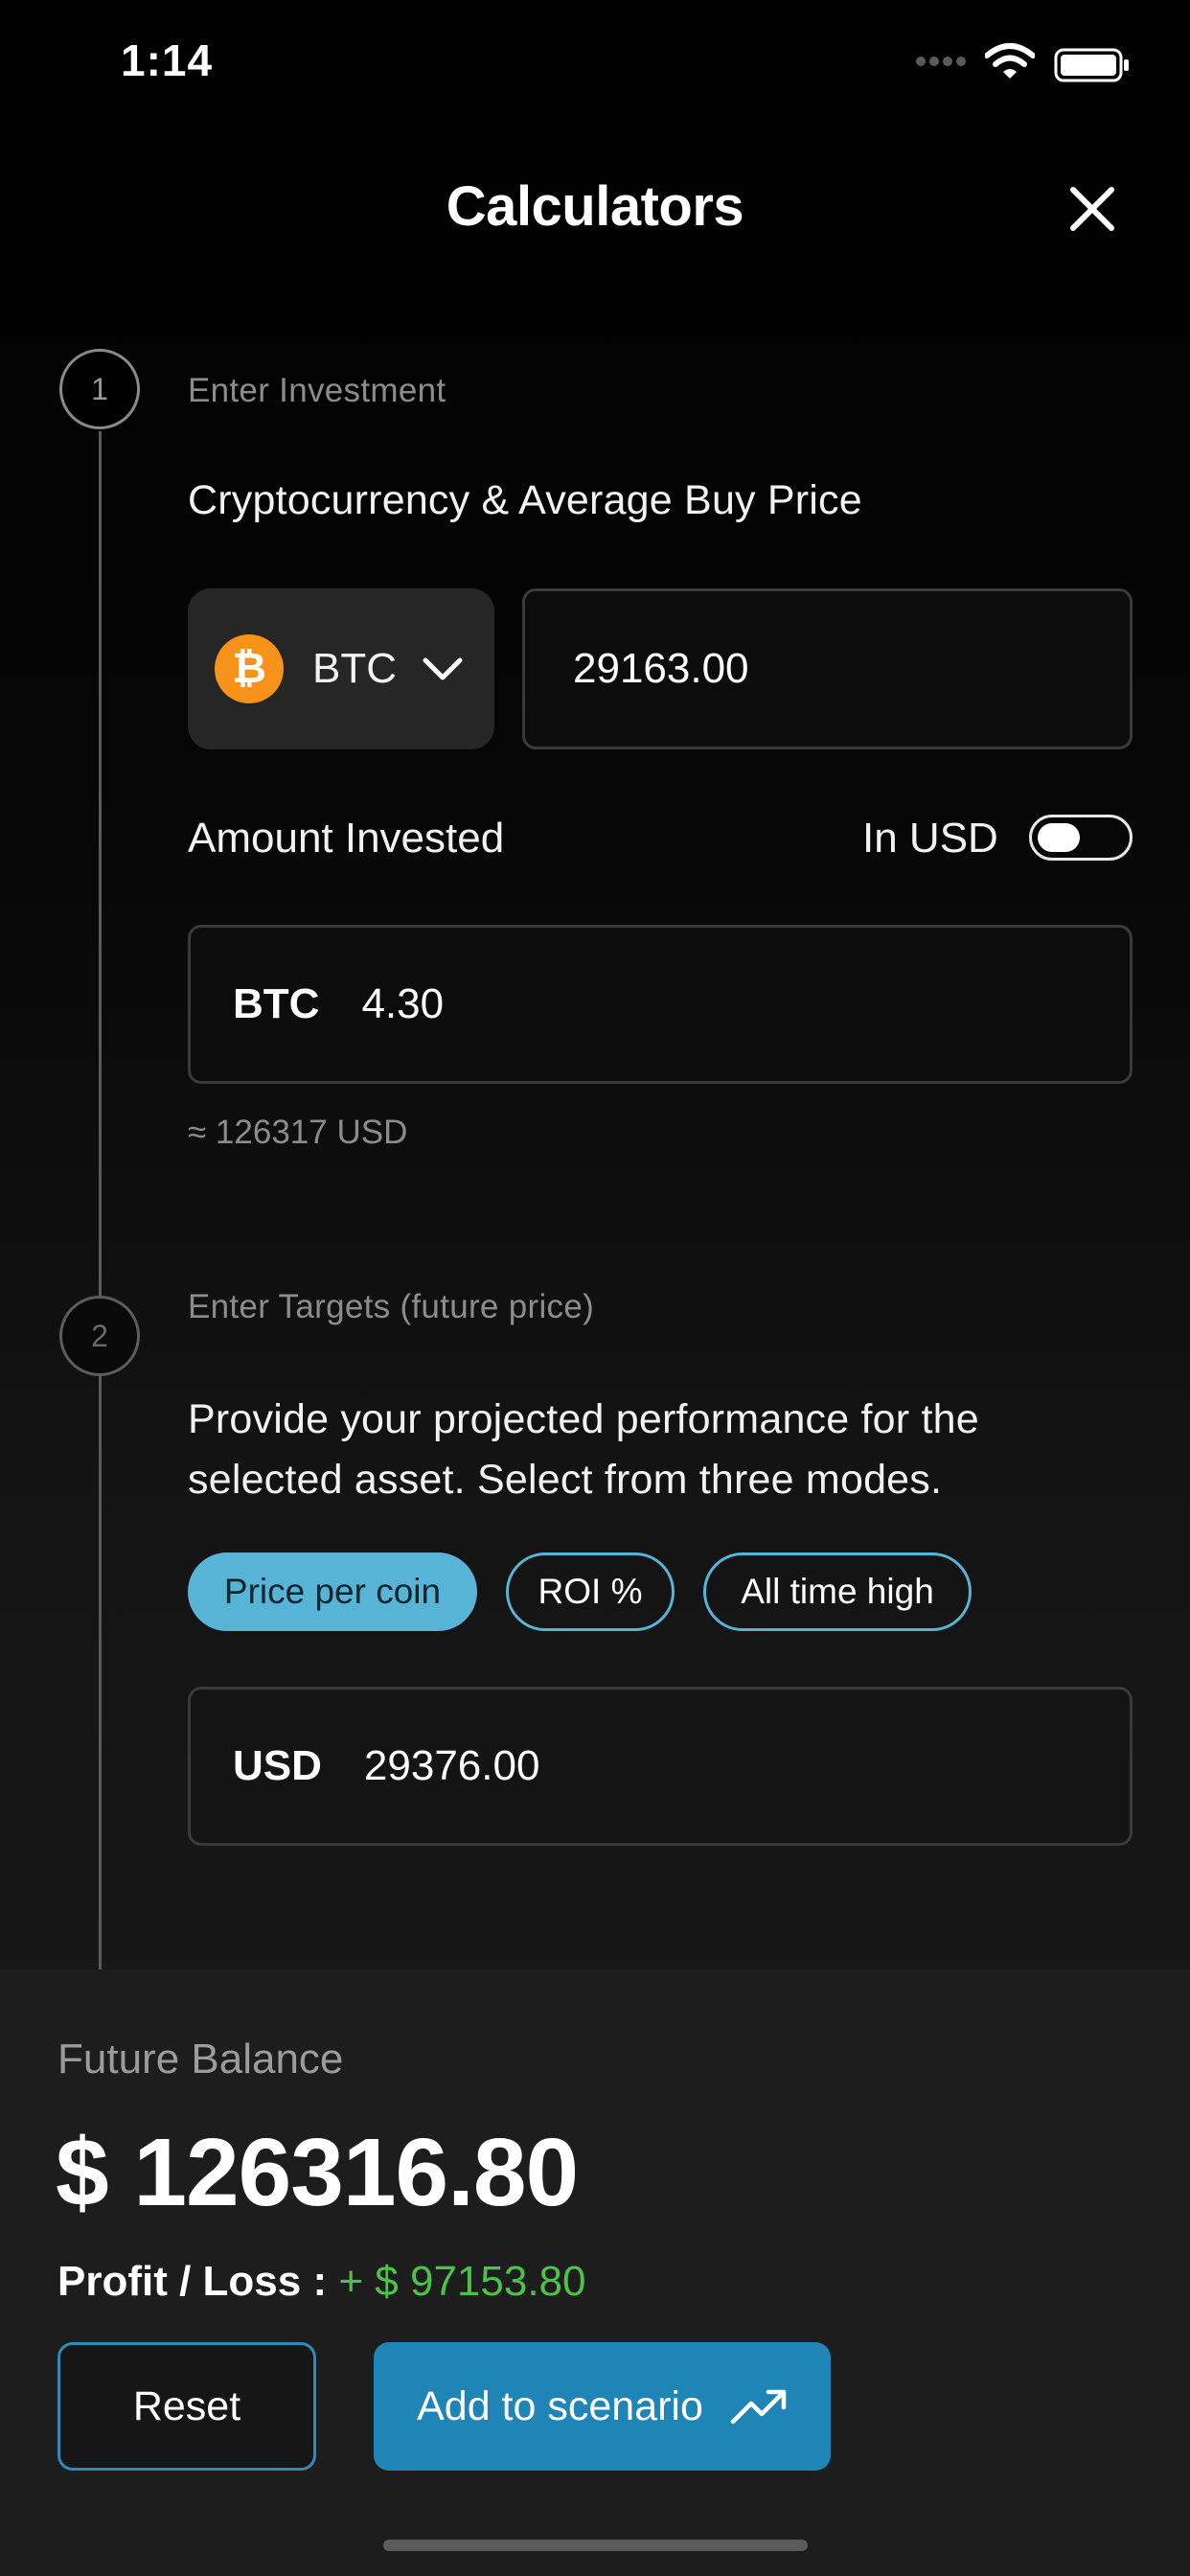  I want to click on reset-button-label: Reset, so click(187, 2405).